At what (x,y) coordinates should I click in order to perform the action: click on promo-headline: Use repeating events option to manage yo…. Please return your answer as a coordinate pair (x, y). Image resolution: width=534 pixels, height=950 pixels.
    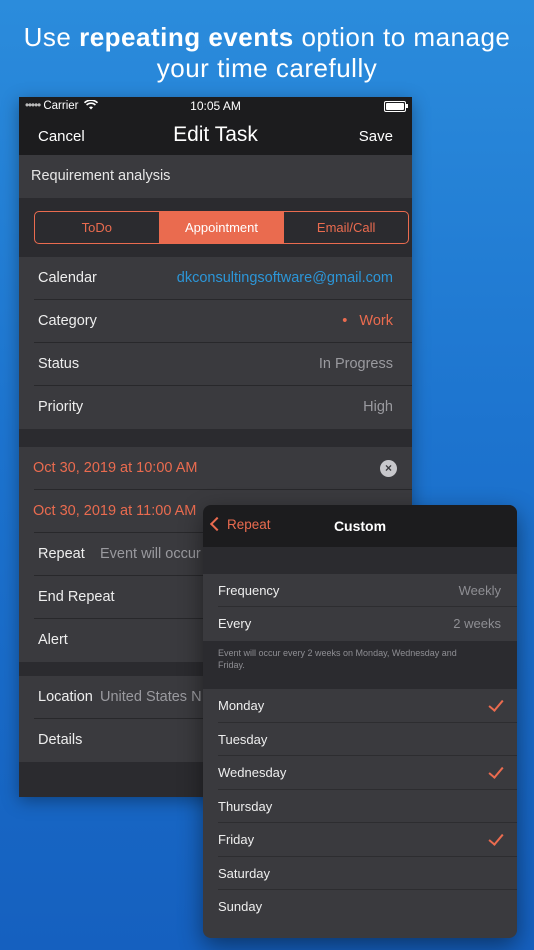
    Looking at the image, I should click on (267, 53).